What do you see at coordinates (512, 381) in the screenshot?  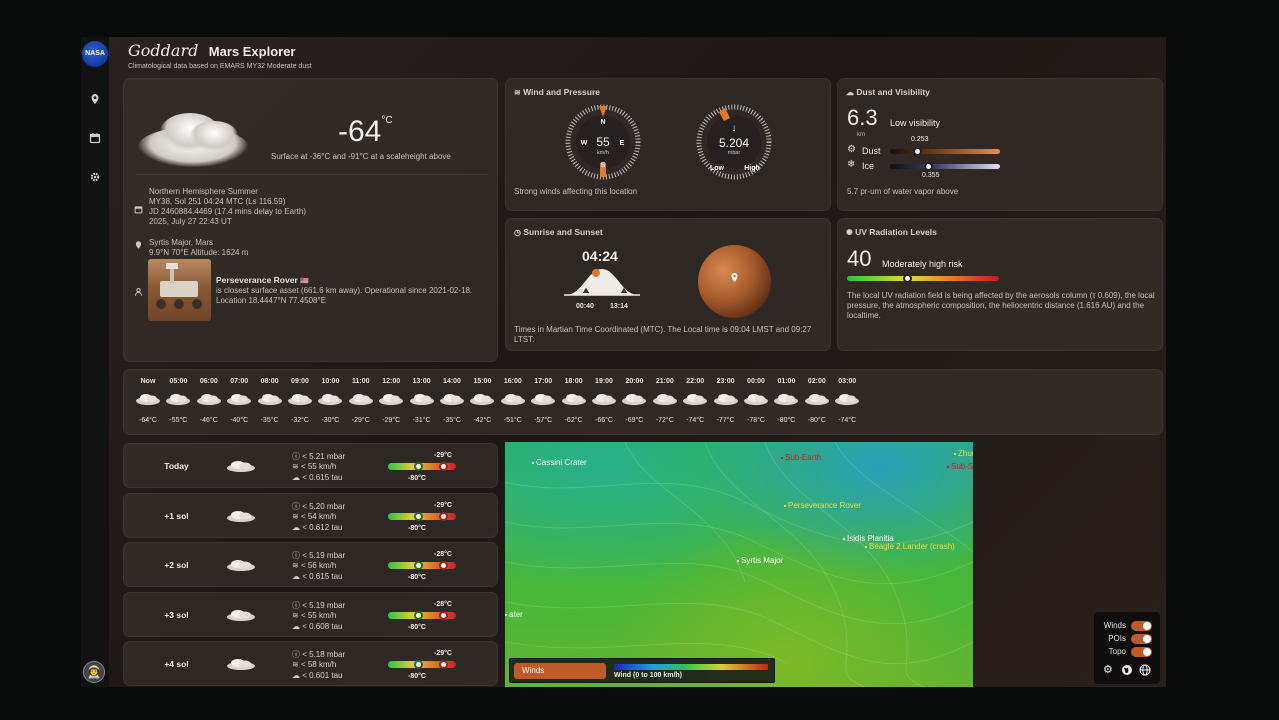 I see `hourly-time: 16:00` at bounding box center [512, 381].